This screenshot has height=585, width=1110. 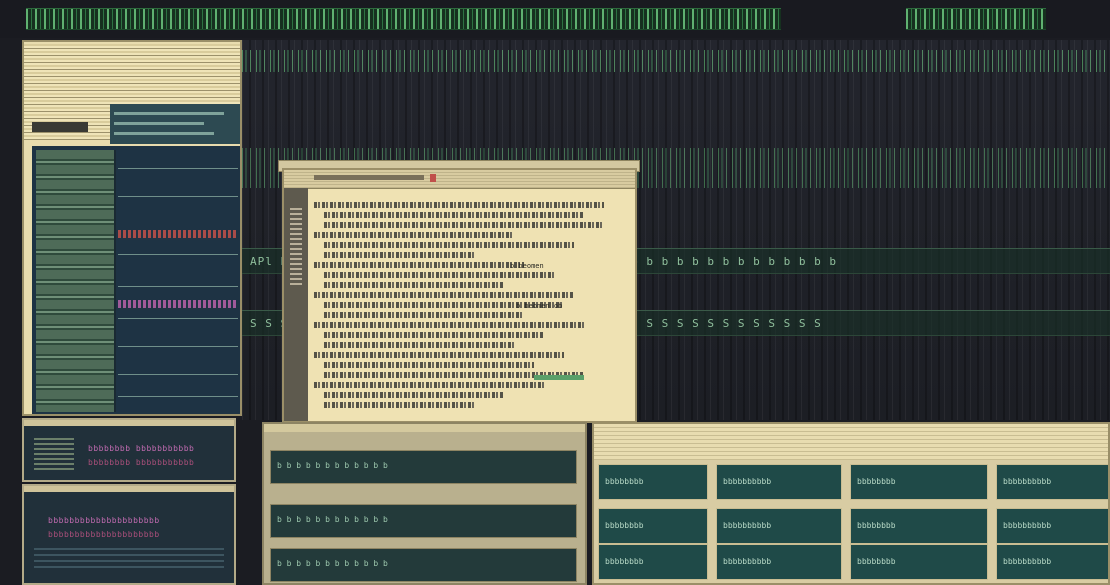 I want to click on center-window-titlebar, so click(x=459, y=179).